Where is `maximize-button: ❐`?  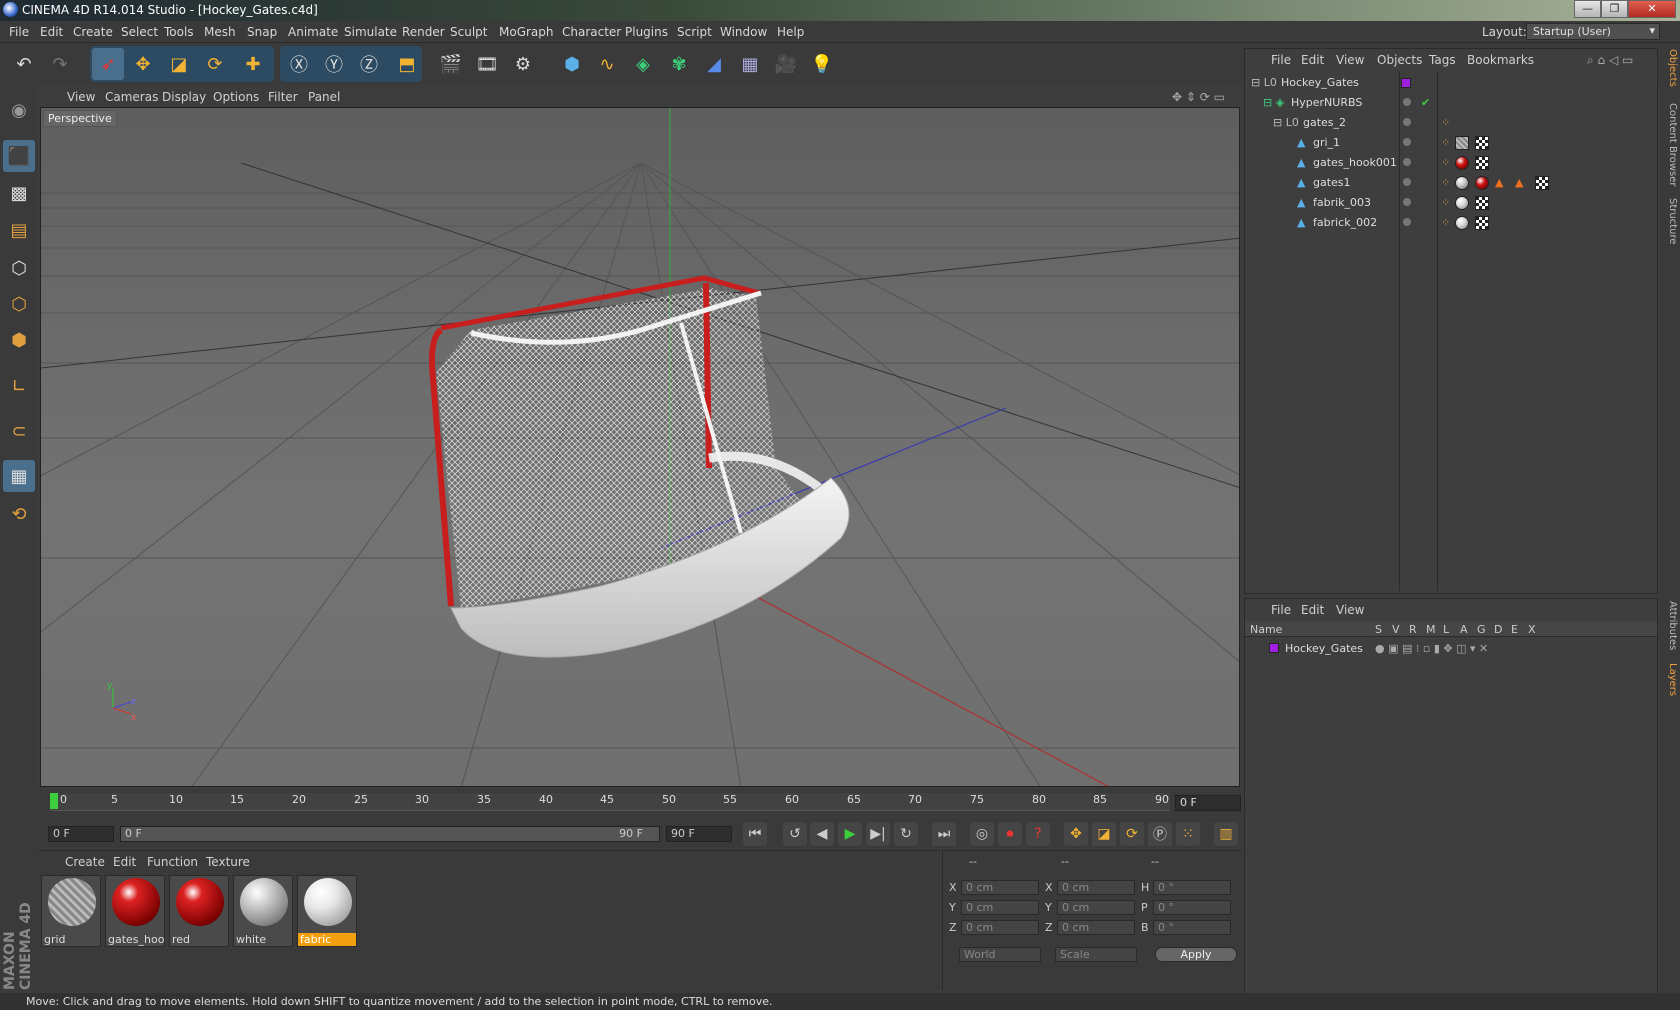
maximize-button: ❐ is located at coordinates (1614, 9).